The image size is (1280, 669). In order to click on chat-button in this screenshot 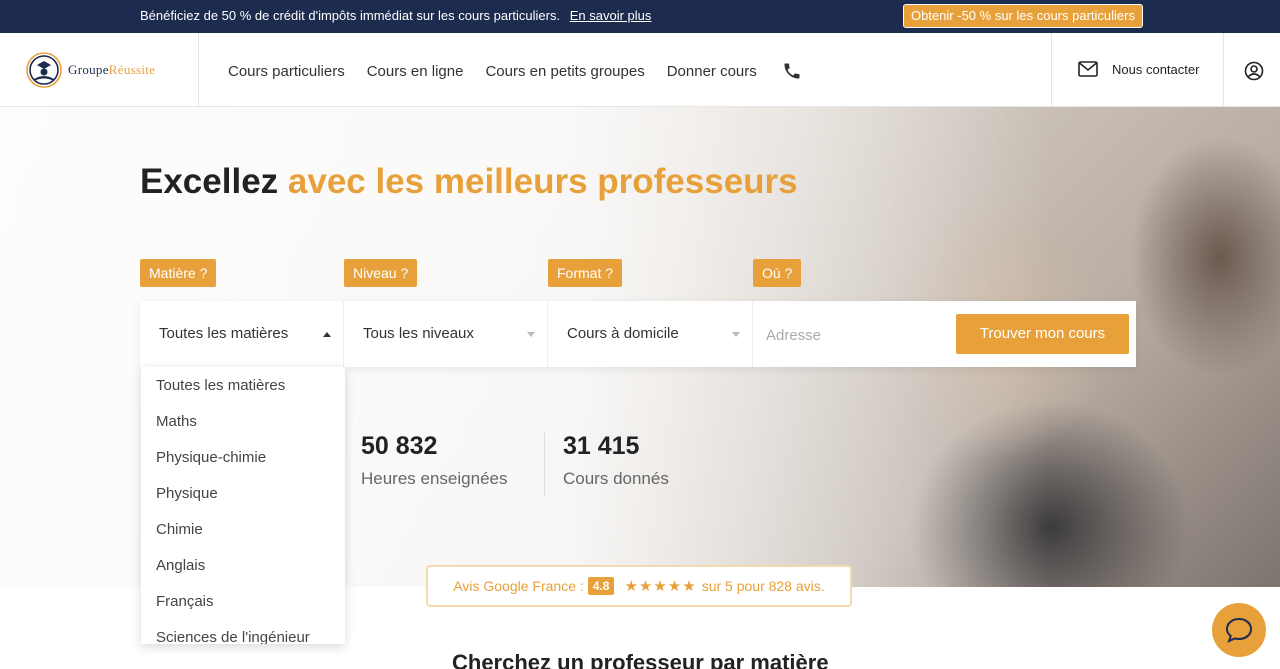, I will do `click(1239, 630)`.